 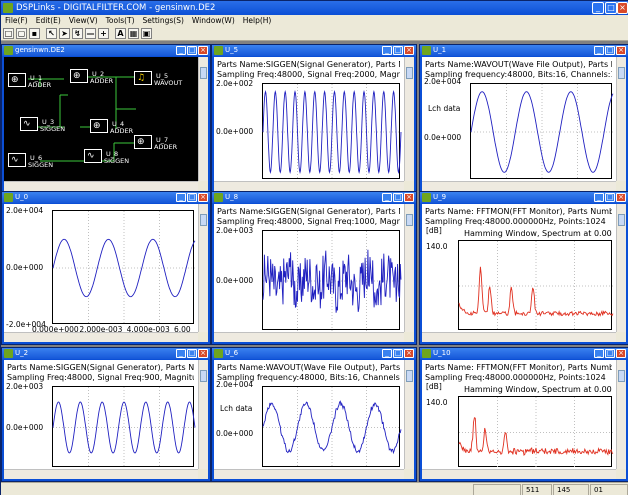 What do you see at coordinates (120, 20) in the screenshot?
I see `menu-item: Tools(T)` at bounding box center [120, 20].